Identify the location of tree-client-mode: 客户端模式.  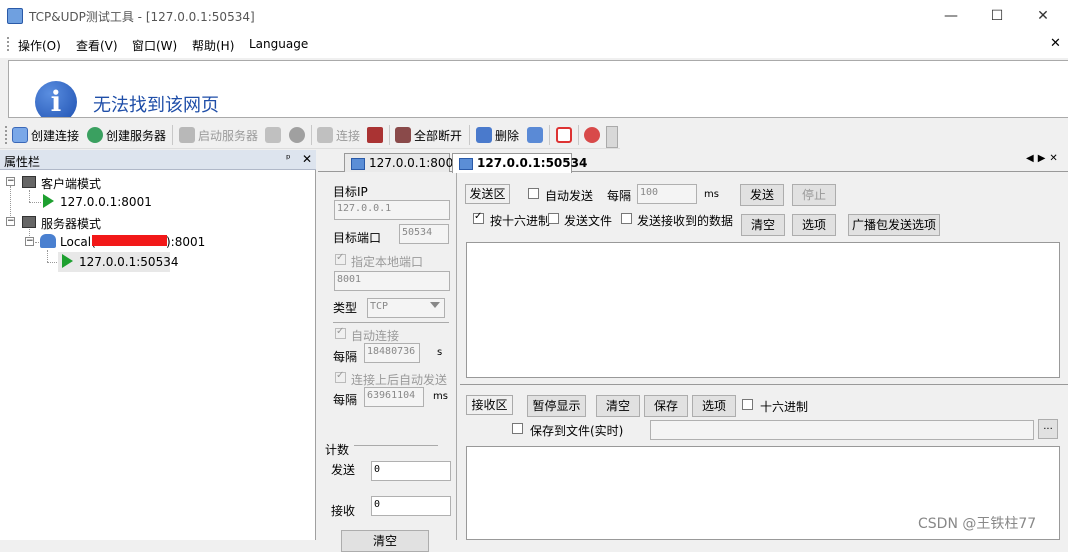
(71, 183).